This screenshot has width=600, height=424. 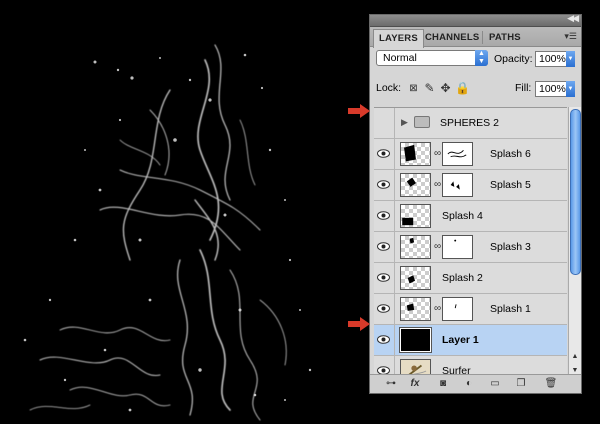 What do you see at coordinates (510, 154) in the screenshot?
I see `layer-name: Splash 6` at bounding box center [510, 154].